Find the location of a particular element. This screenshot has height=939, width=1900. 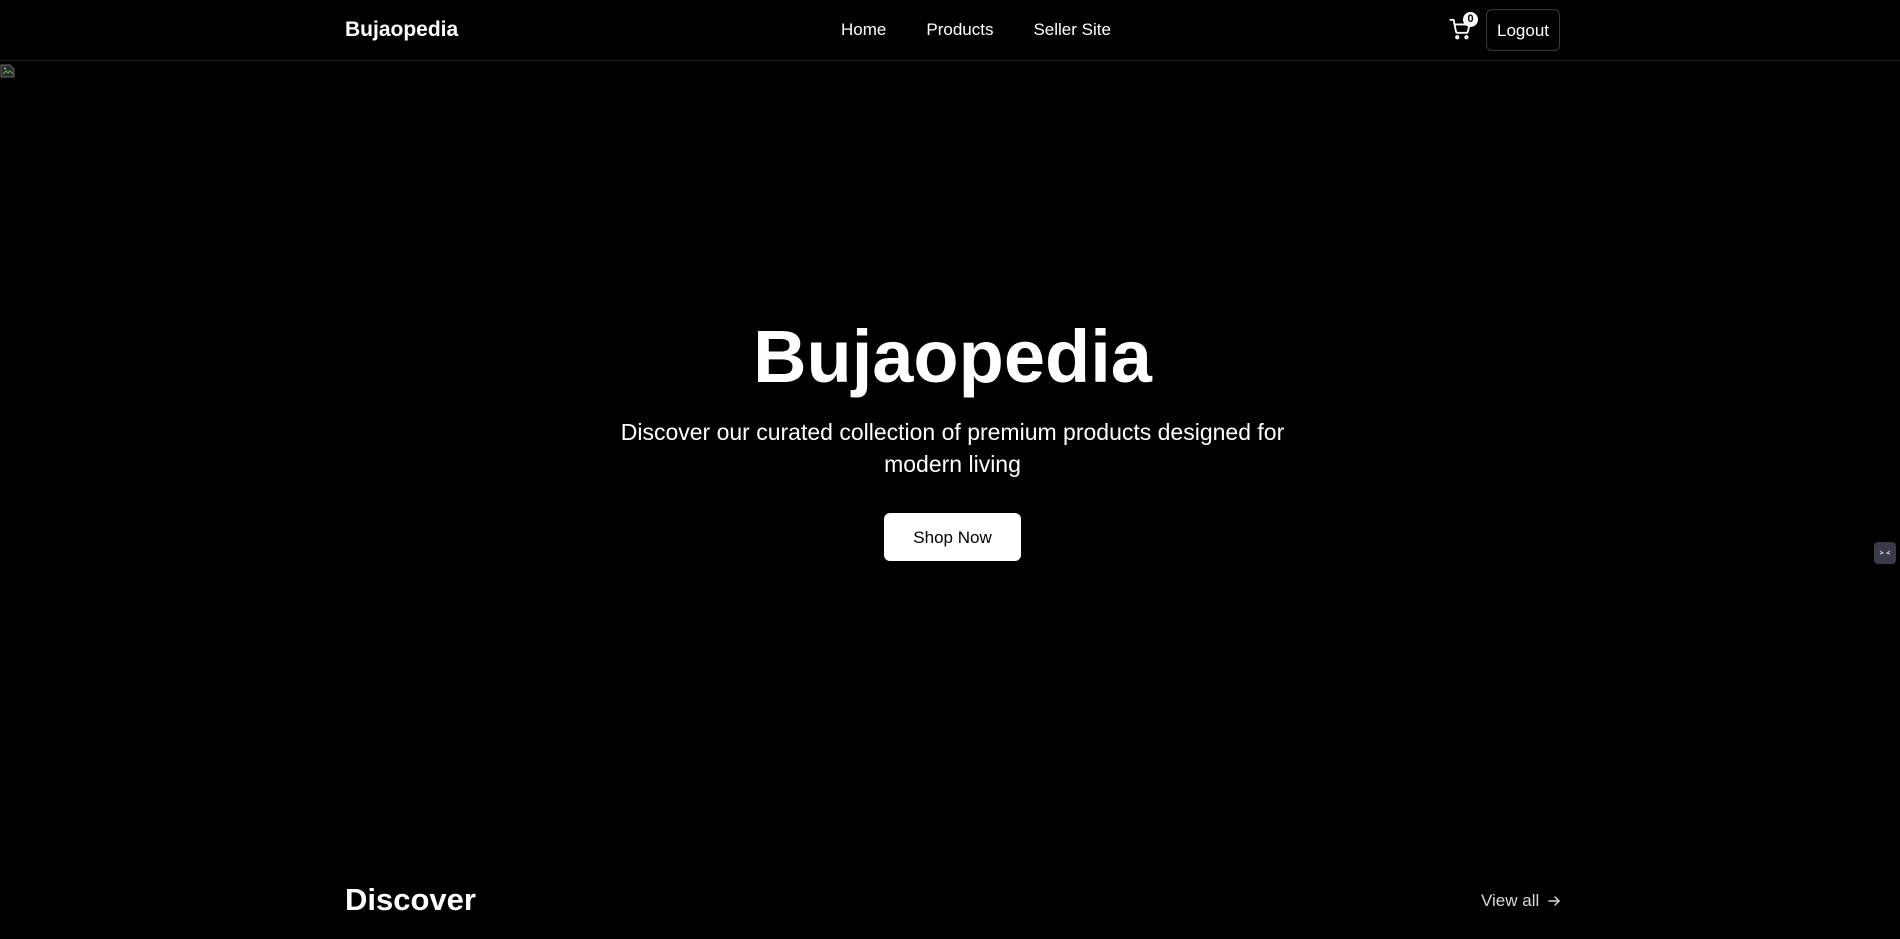

arrow-right-icon is located at coordinates (1554, 901).